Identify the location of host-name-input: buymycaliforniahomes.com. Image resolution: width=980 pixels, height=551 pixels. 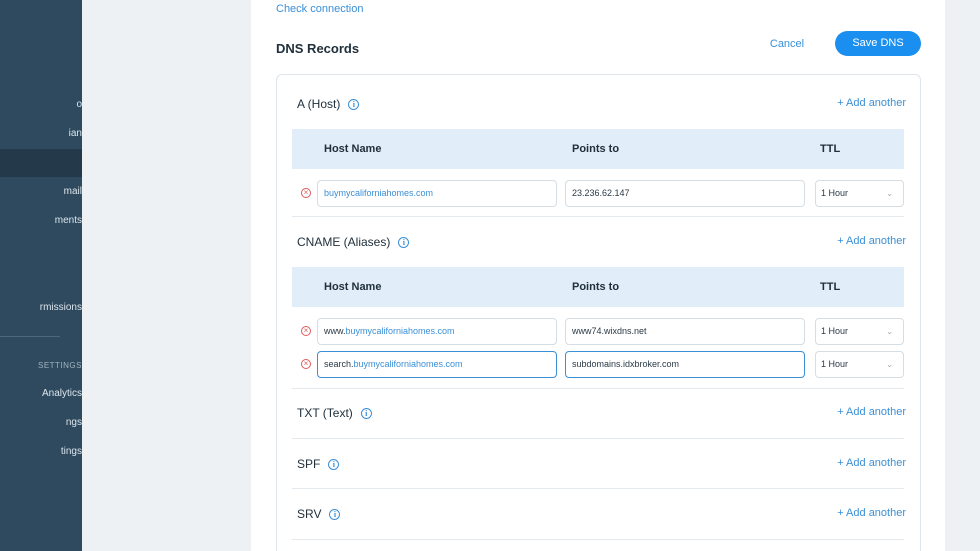
(437, 193).